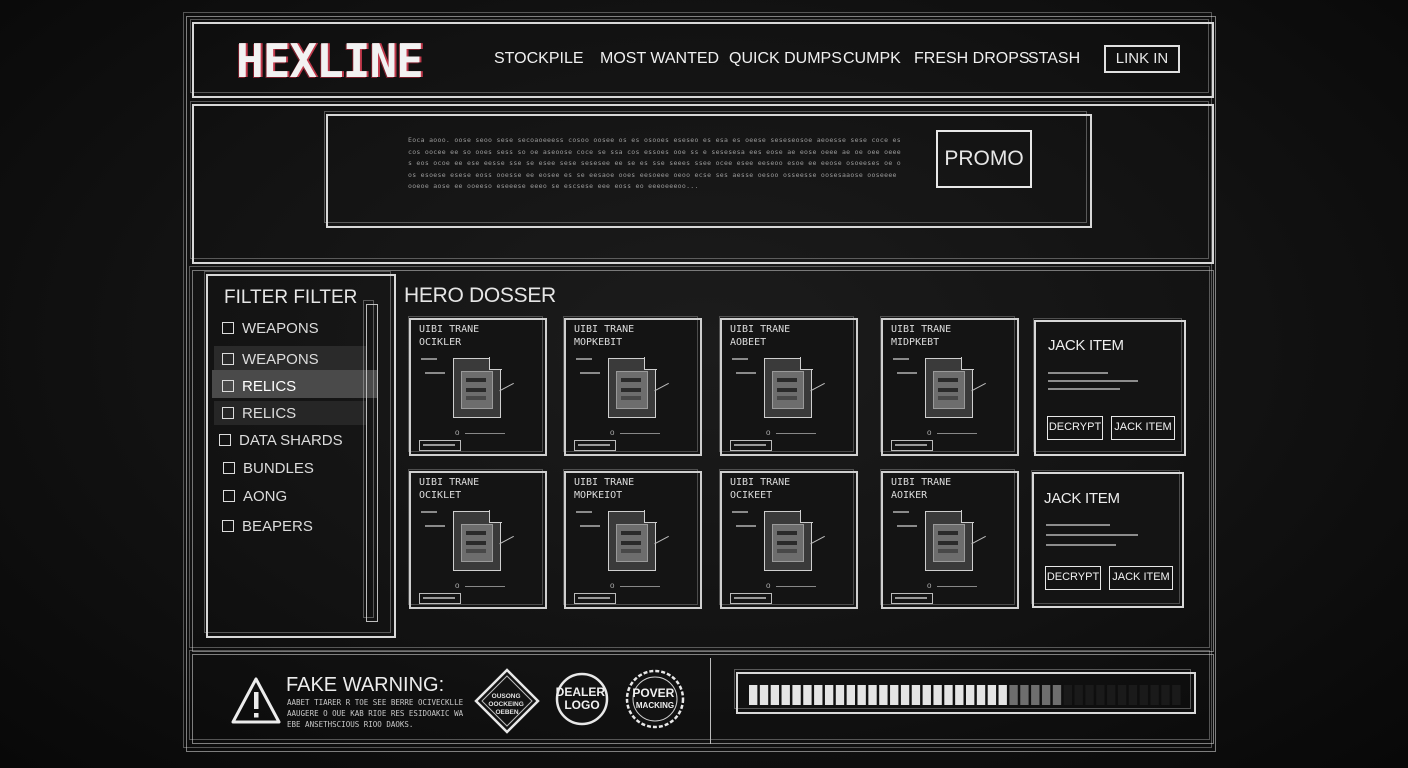 The width and height of the screenshot is (1408, 768). What do you see at coordinates (330, 61) in the screenshot?
I see `logo: HEXLINE` at bounding box center [330, 61].